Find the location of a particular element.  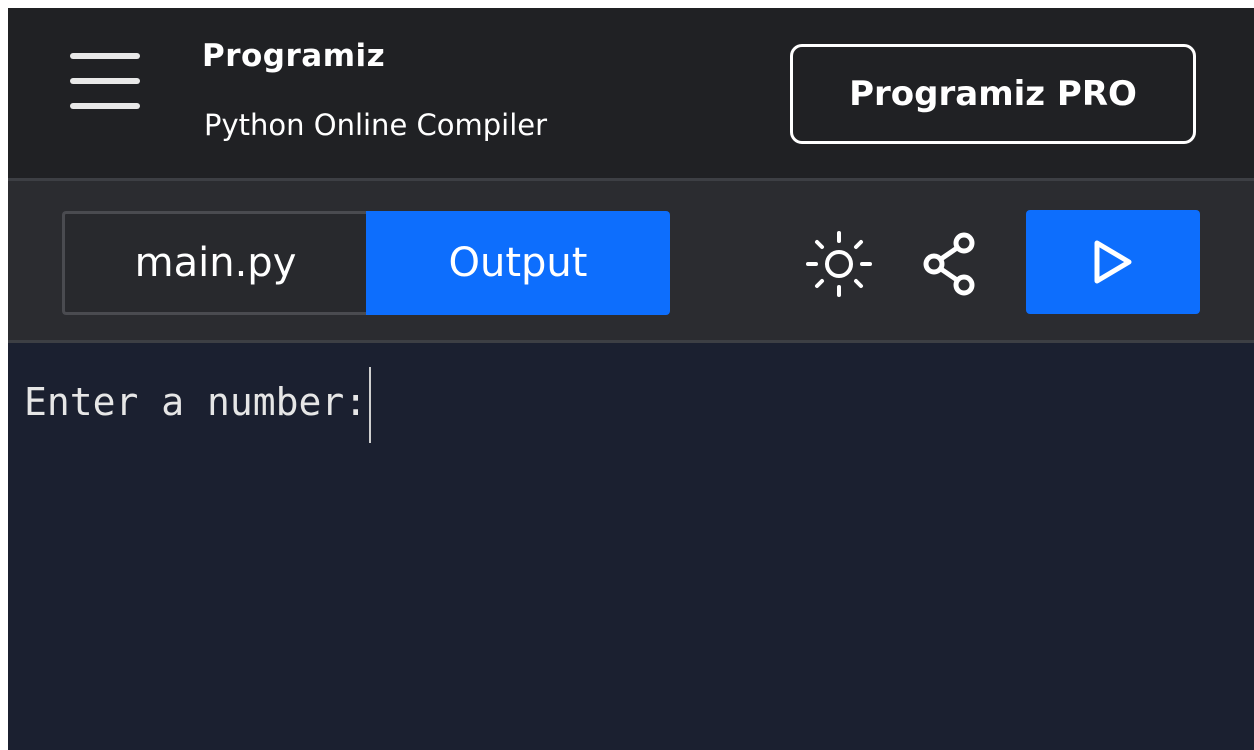

page-subtitle: Python Online Compiler is located at coordinates (376, 125).